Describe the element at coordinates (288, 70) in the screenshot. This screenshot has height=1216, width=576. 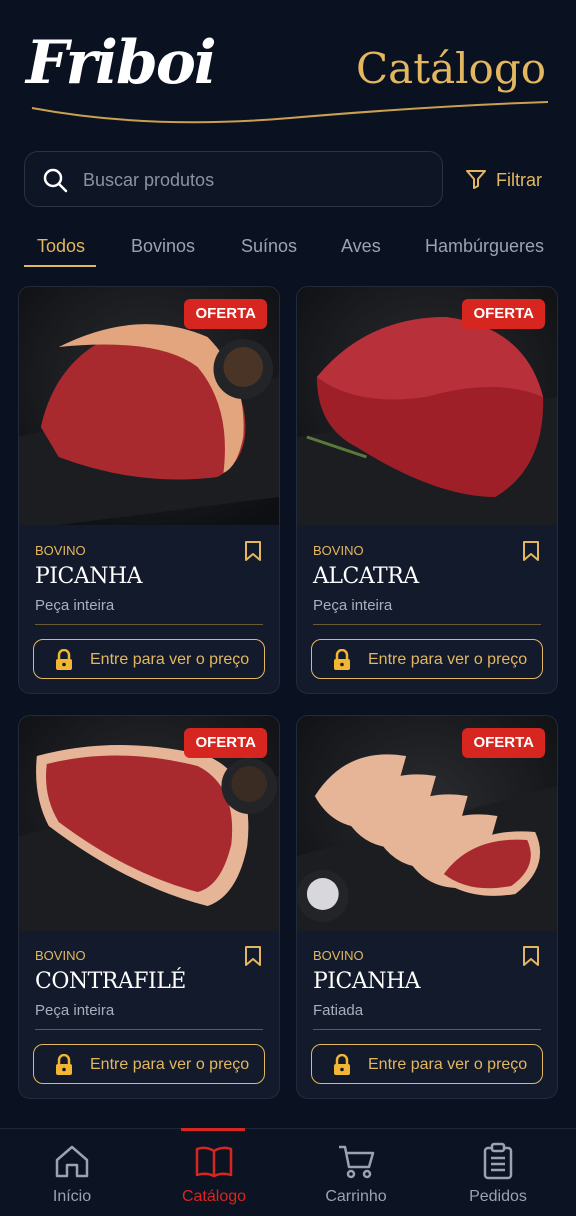
I see `app-header: Friboi Catálogo` at that location.